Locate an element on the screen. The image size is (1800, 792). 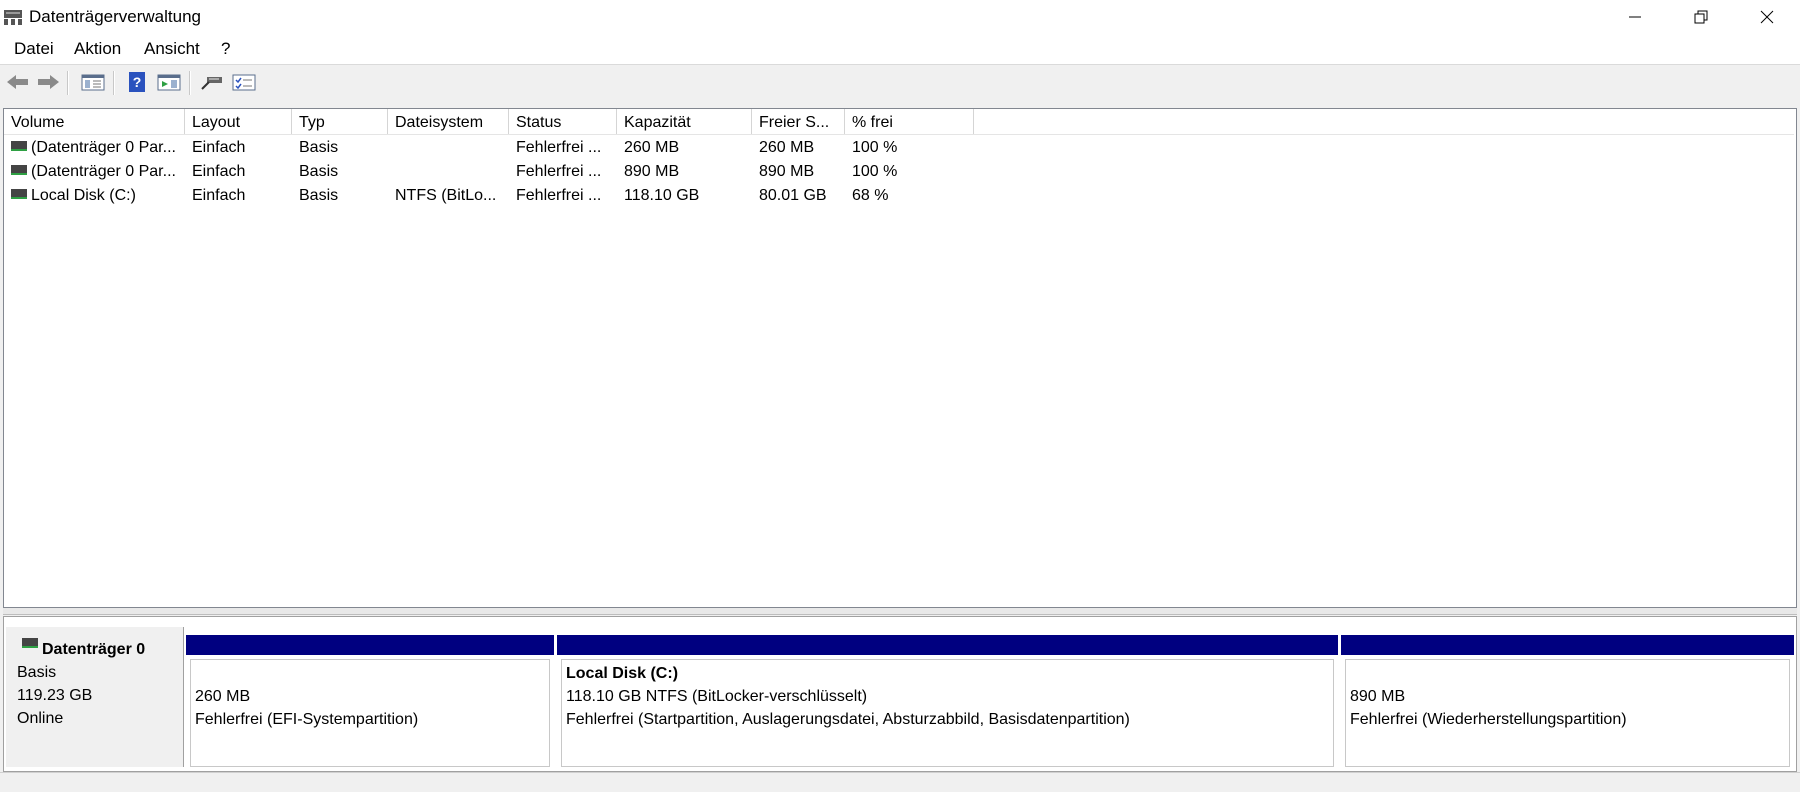
close-button is located at coordinates (1767, 17).